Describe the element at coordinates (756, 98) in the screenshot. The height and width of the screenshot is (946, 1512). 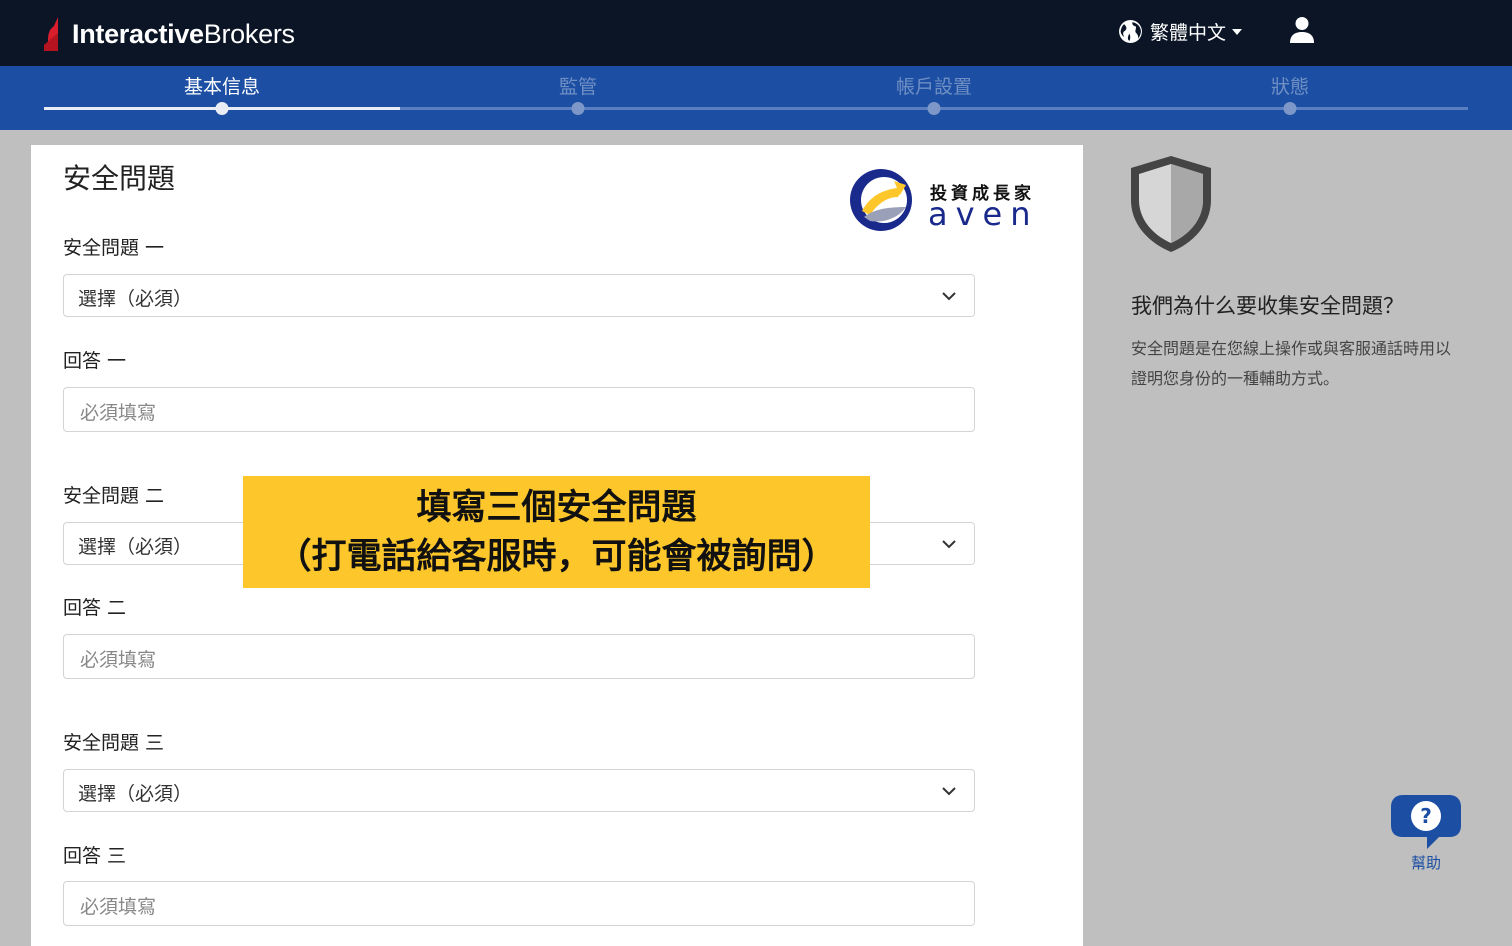
I see `step-progress-bar: 基本信息 監管 帳戶設置 狀態` at that location.